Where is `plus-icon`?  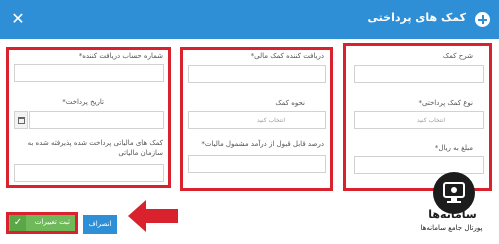
plus-icon is located at coordinates (482, 19).